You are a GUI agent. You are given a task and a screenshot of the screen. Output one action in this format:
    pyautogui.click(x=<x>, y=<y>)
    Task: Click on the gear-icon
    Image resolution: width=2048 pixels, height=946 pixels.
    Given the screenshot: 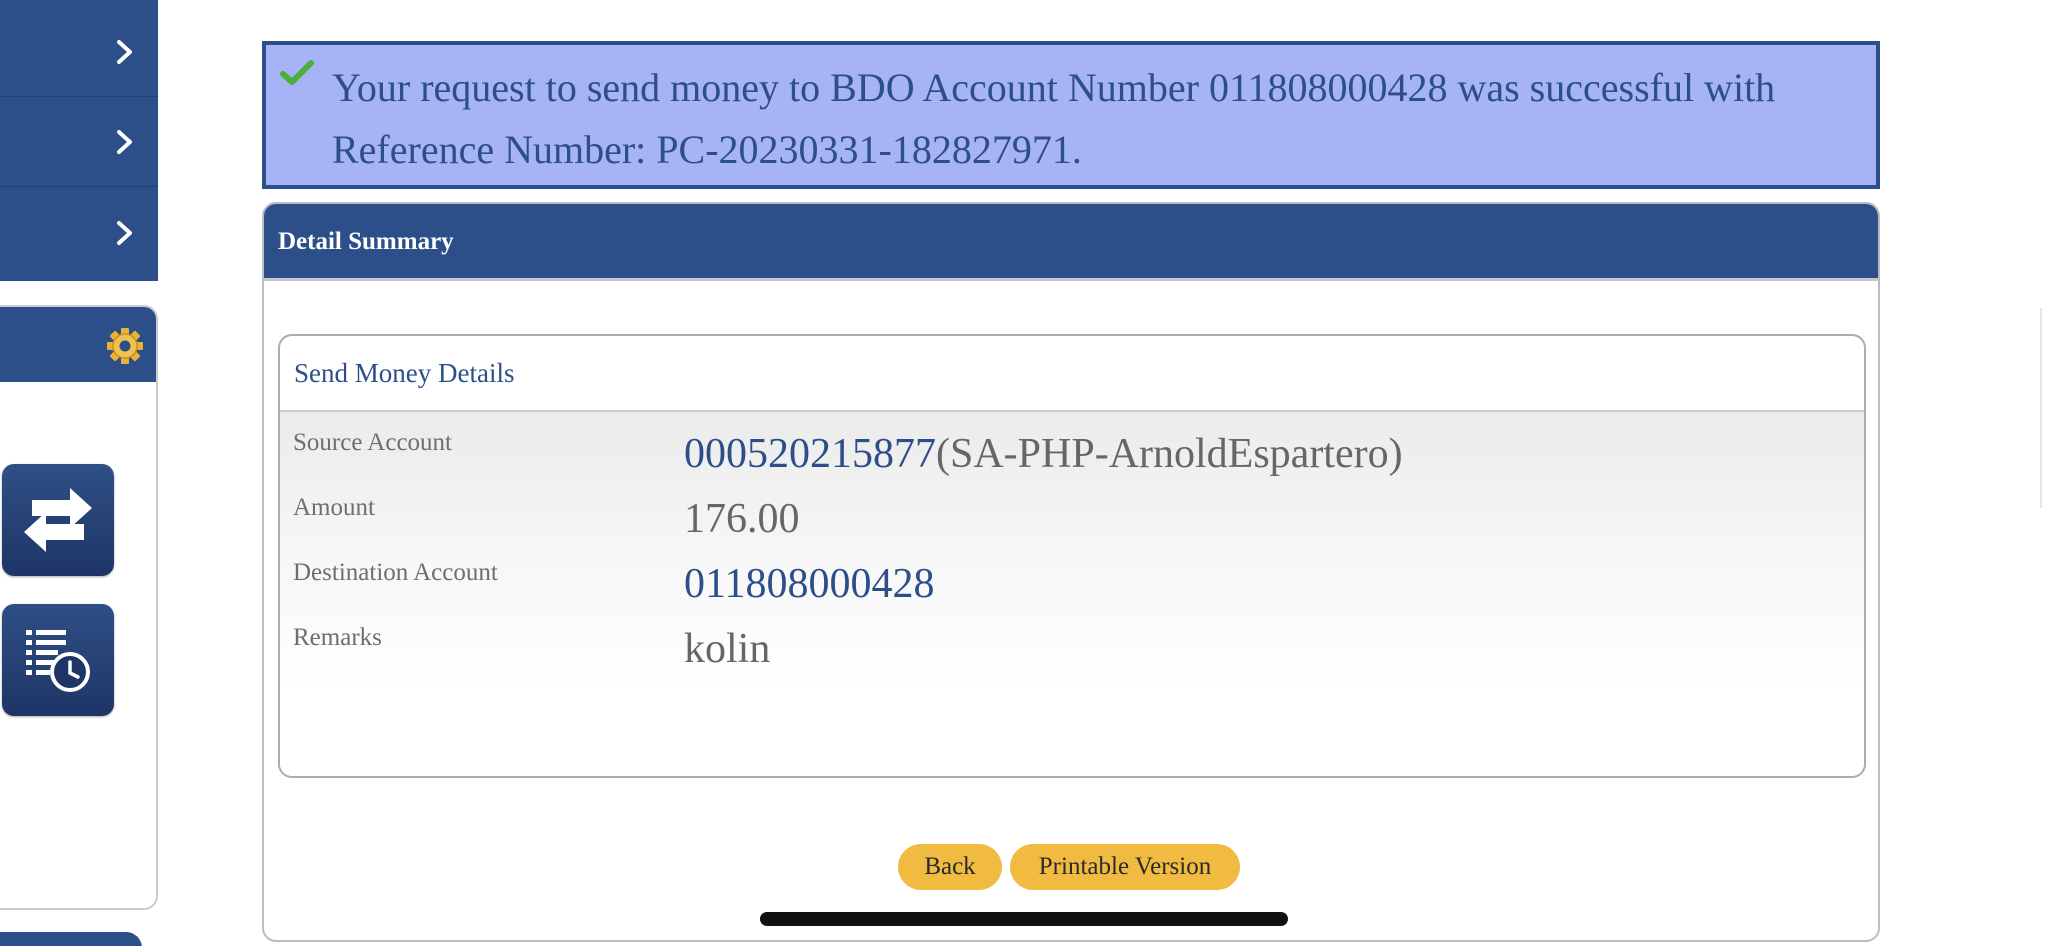 What is the action you would take?
    pyautogui.click(x=125, y=346)
    